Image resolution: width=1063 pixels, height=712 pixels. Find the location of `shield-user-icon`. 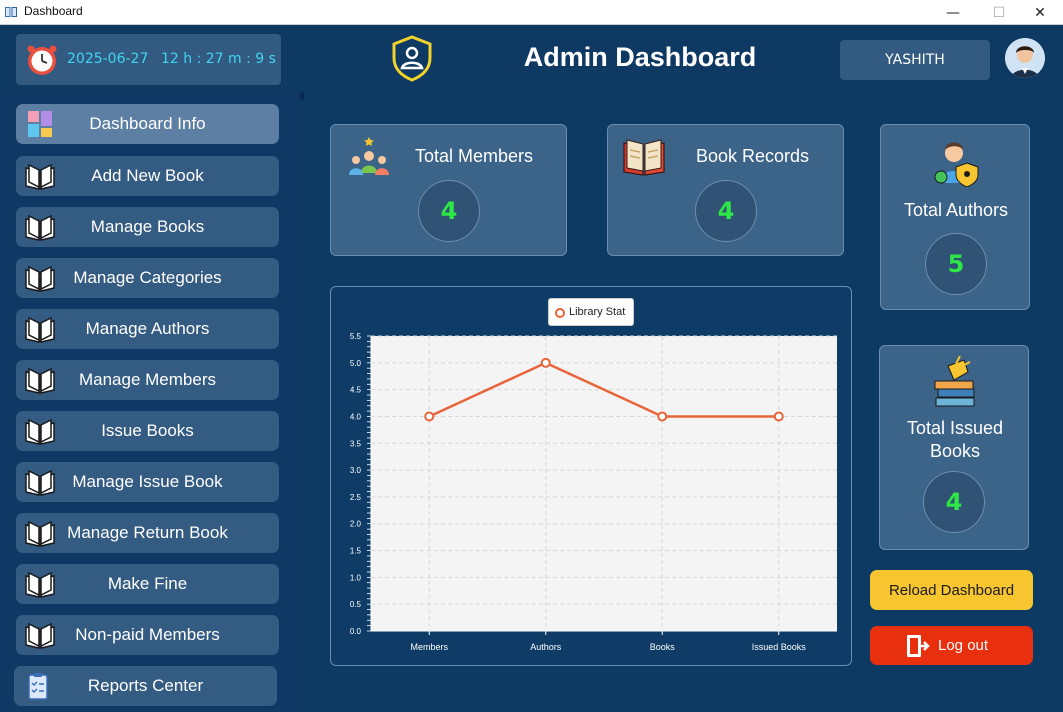

shield-user-icon is located at coordinates (412, 58).